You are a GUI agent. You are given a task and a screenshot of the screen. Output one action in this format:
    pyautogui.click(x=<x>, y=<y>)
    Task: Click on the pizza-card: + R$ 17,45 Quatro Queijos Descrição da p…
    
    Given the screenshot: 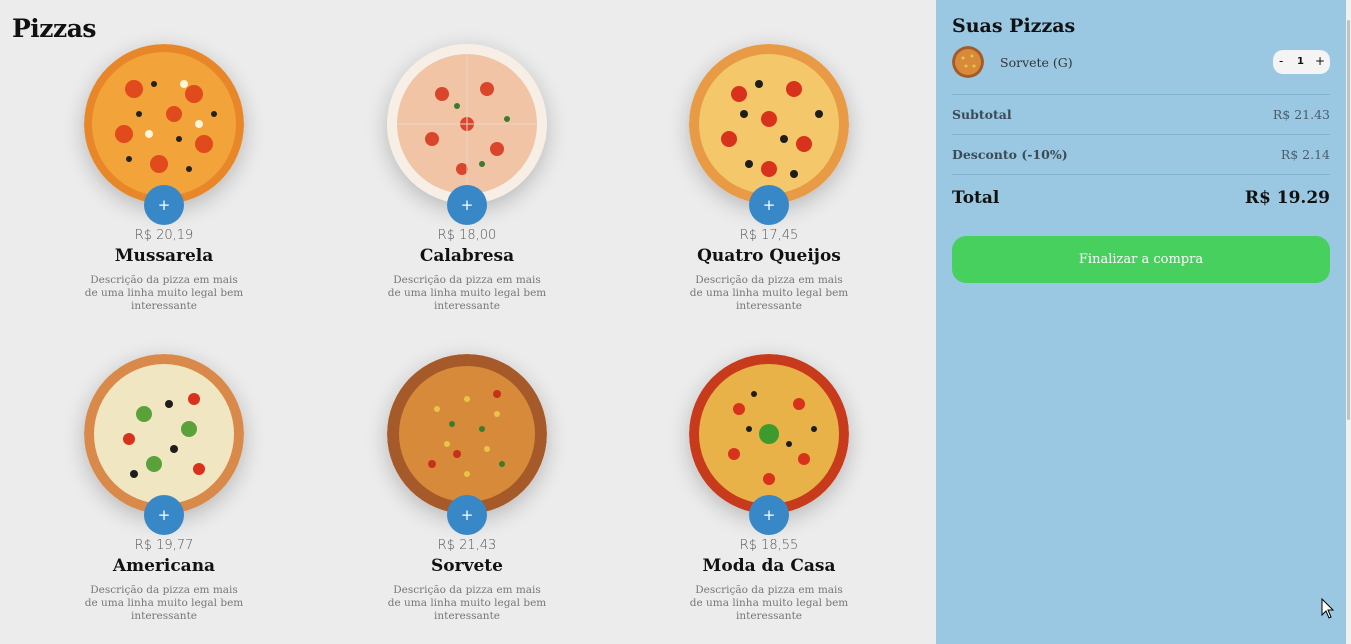 What is the action you would take?
    pyautogui.click(x=769, y=184)
    